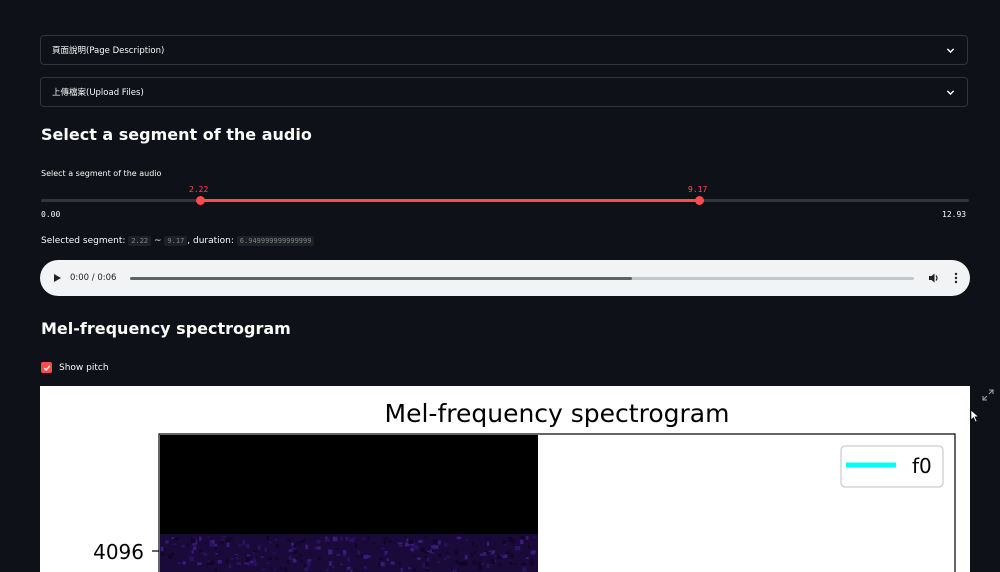 The height and width of the screenshot is (572, 1000). I want to click on audio-time: 0:00 / 0:06, so click(93, 278).